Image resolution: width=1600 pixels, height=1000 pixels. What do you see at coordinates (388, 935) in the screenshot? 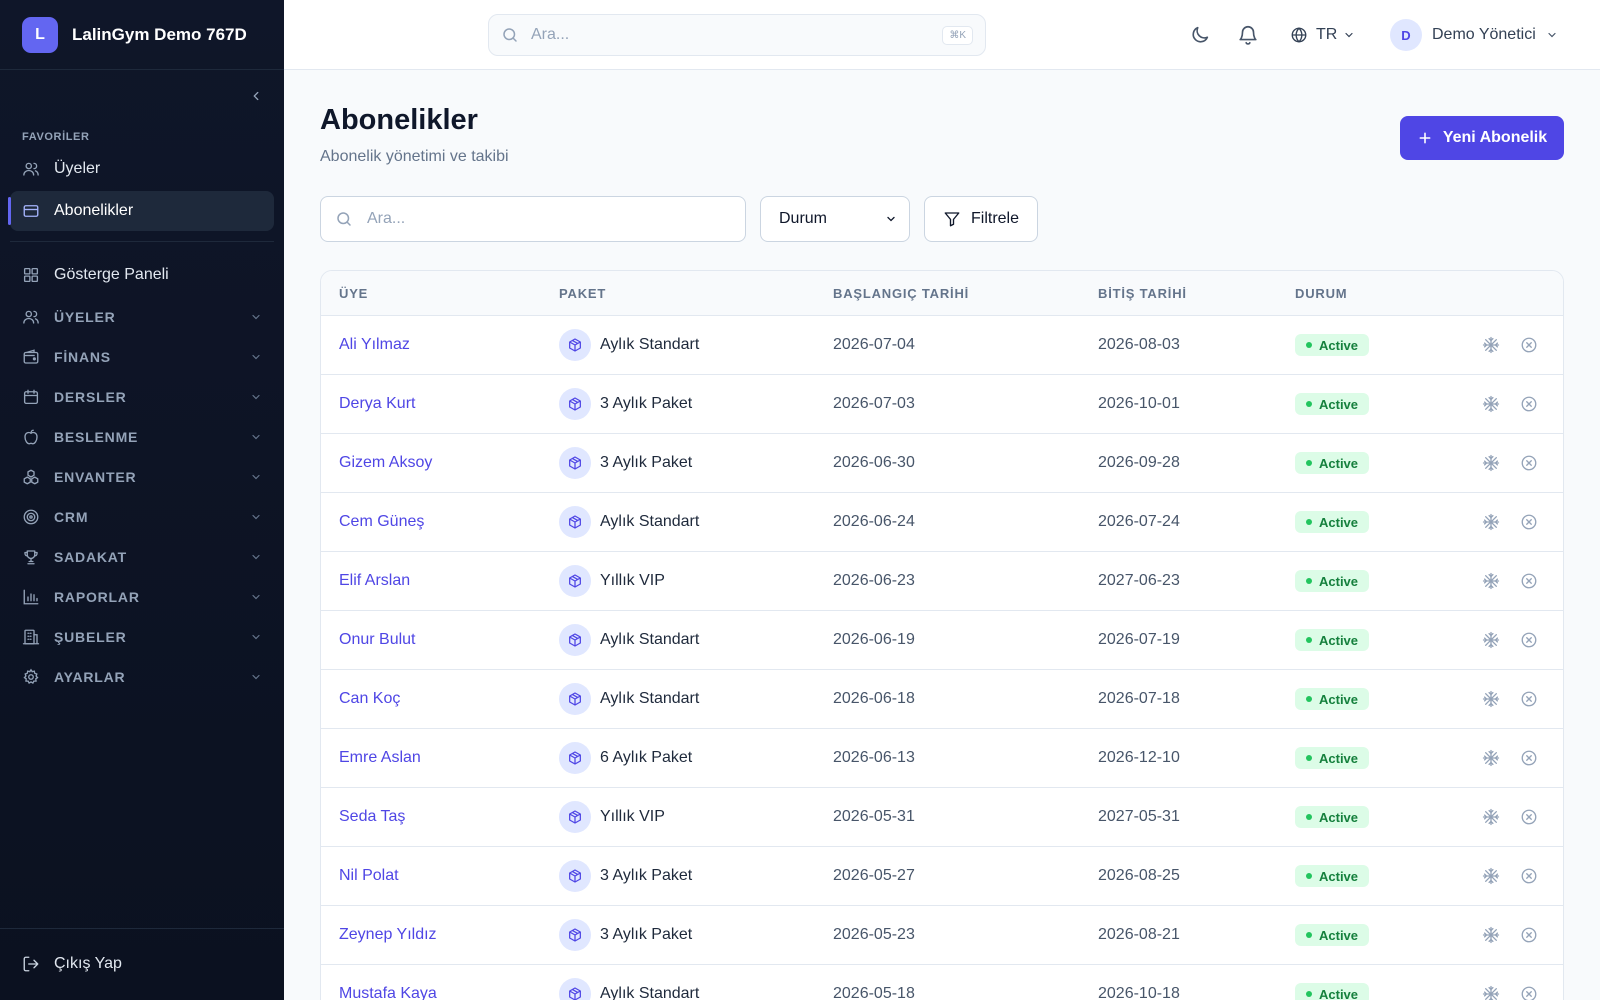
I see `member-link: Zeynep Yıldız` at bounding box center [388, 935].